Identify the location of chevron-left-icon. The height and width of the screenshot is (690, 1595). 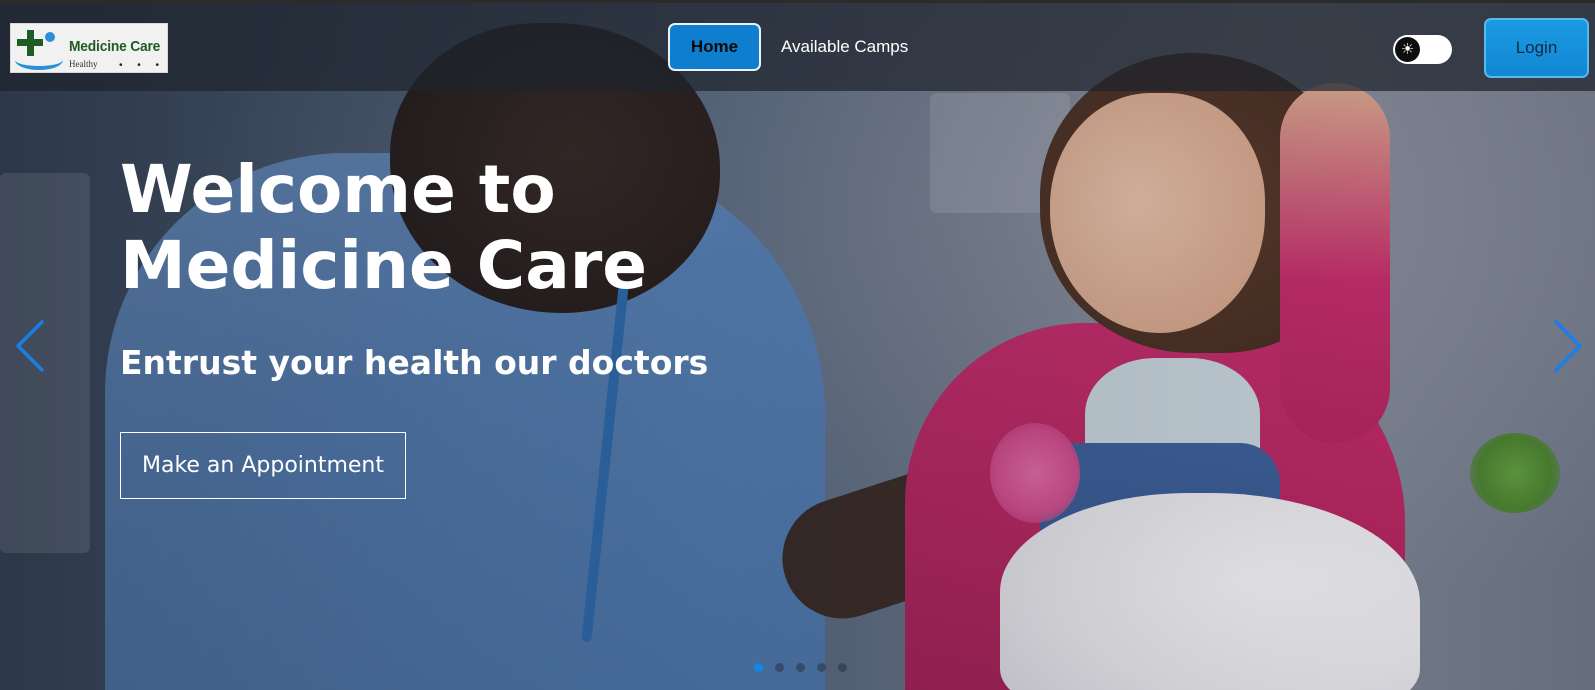
(30, 346).